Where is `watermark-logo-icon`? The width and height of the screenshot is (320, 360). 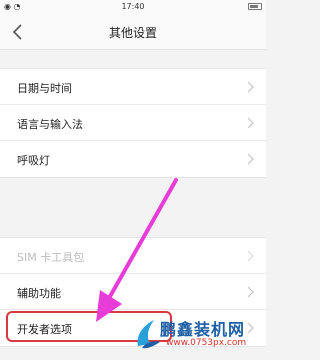
watermark-logo-icon is located at coordinates (148, 334).